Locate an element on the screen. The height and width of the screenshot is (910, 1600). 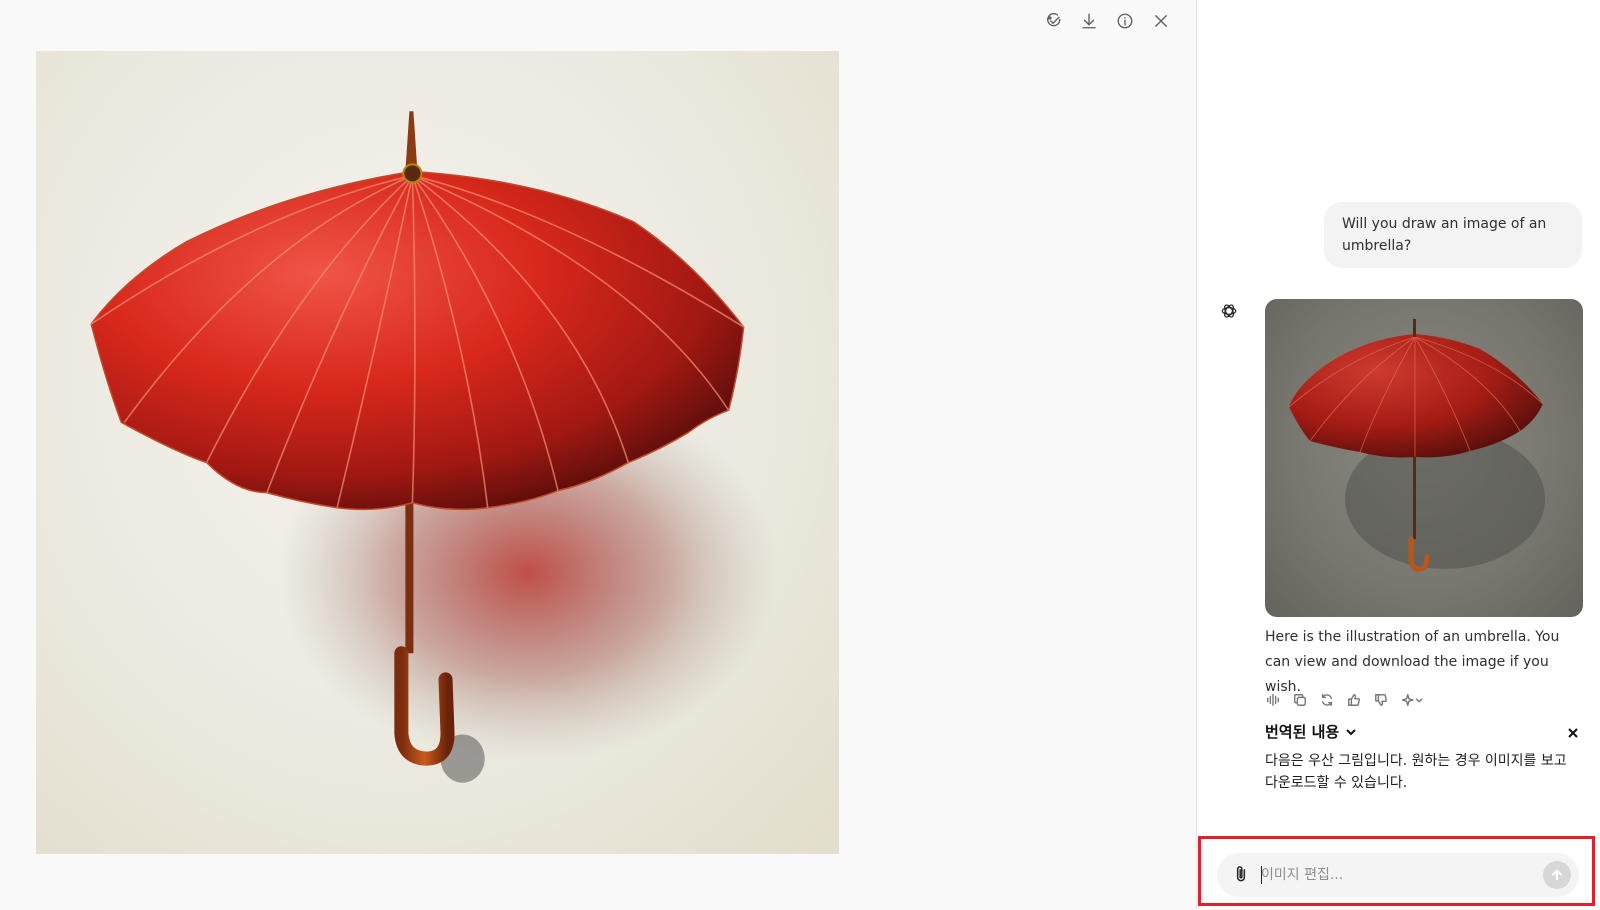
good-response-button is located at coordinates (1354, 700).